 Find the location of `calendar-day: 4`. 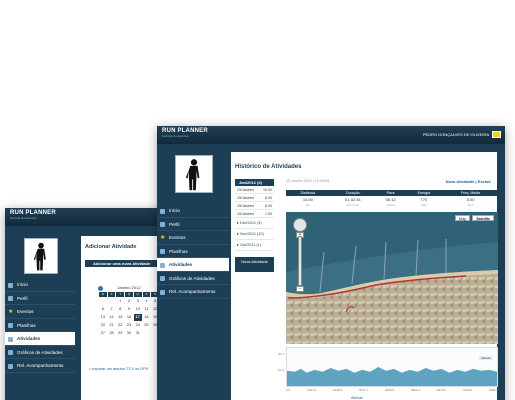

calendar-day: 4 is located at coordinates (146, 301).